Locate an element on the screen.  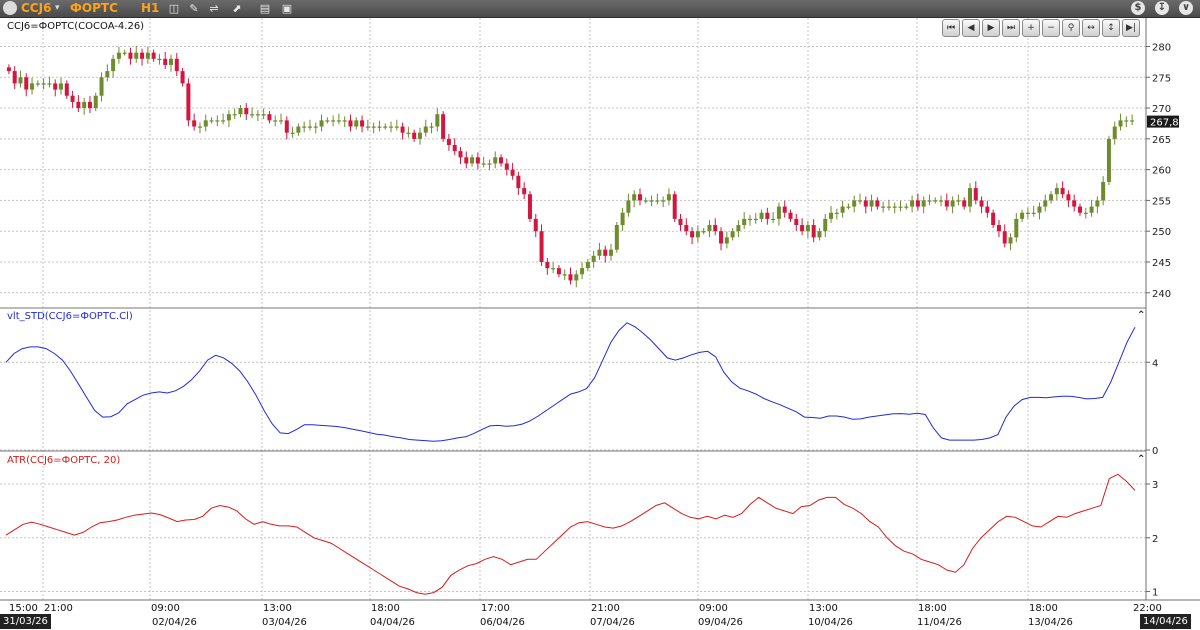
time-label: 21:00 is located at coordinates (605, 608).